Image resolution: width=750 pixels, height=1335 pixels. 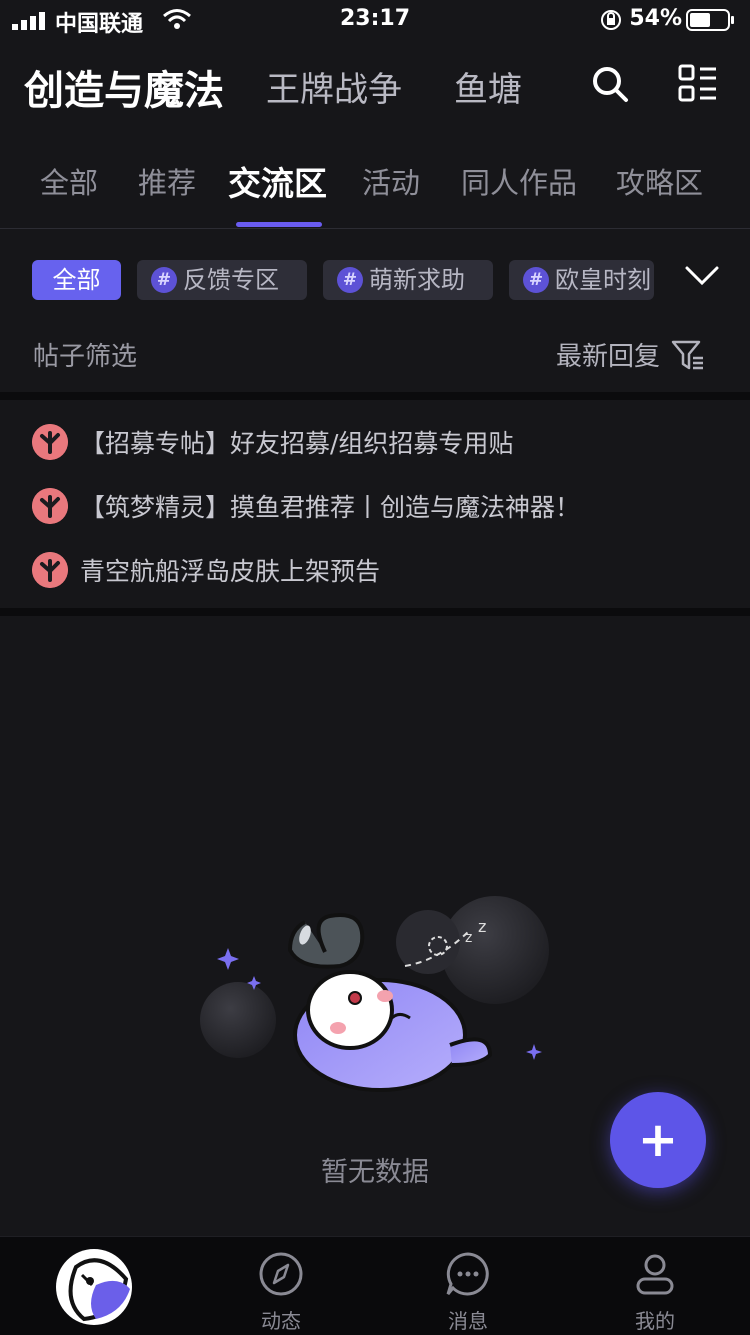 I want to click on game-header: 创造与魔法 王牌战争 鱼塘, so click(x=375, y=87).